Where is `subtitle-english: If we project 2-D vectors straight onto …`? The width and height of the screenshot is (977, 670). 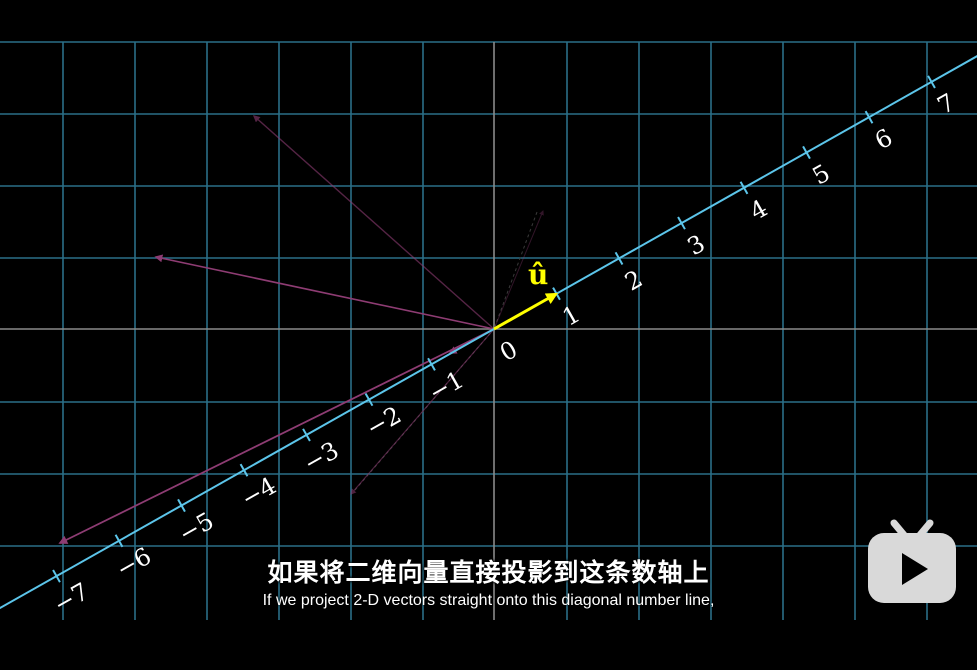 subtitle-english: If we project 2-D vectors straight onto … is located at coordinates (488, 600).